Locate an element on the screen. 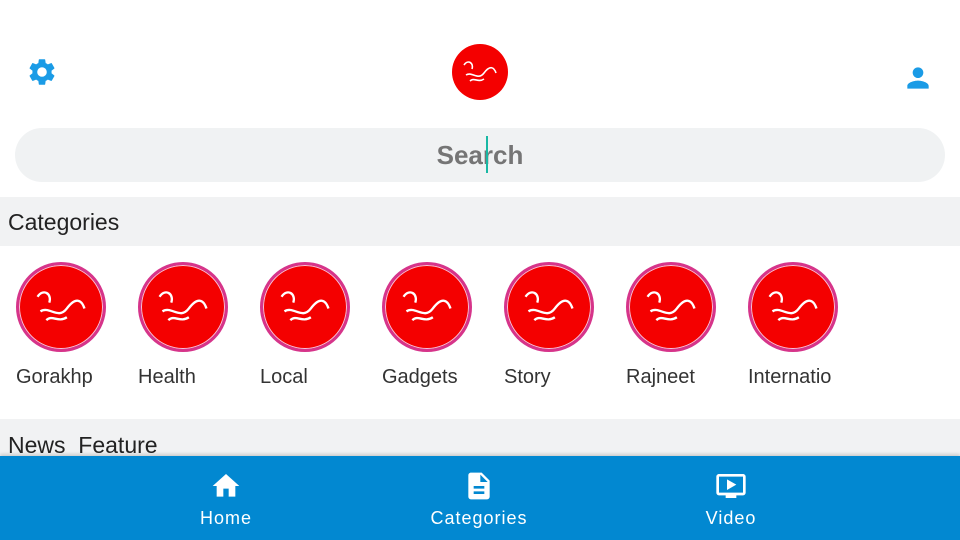  nav-categories-label: Categories is located at coordinates (479, 518).